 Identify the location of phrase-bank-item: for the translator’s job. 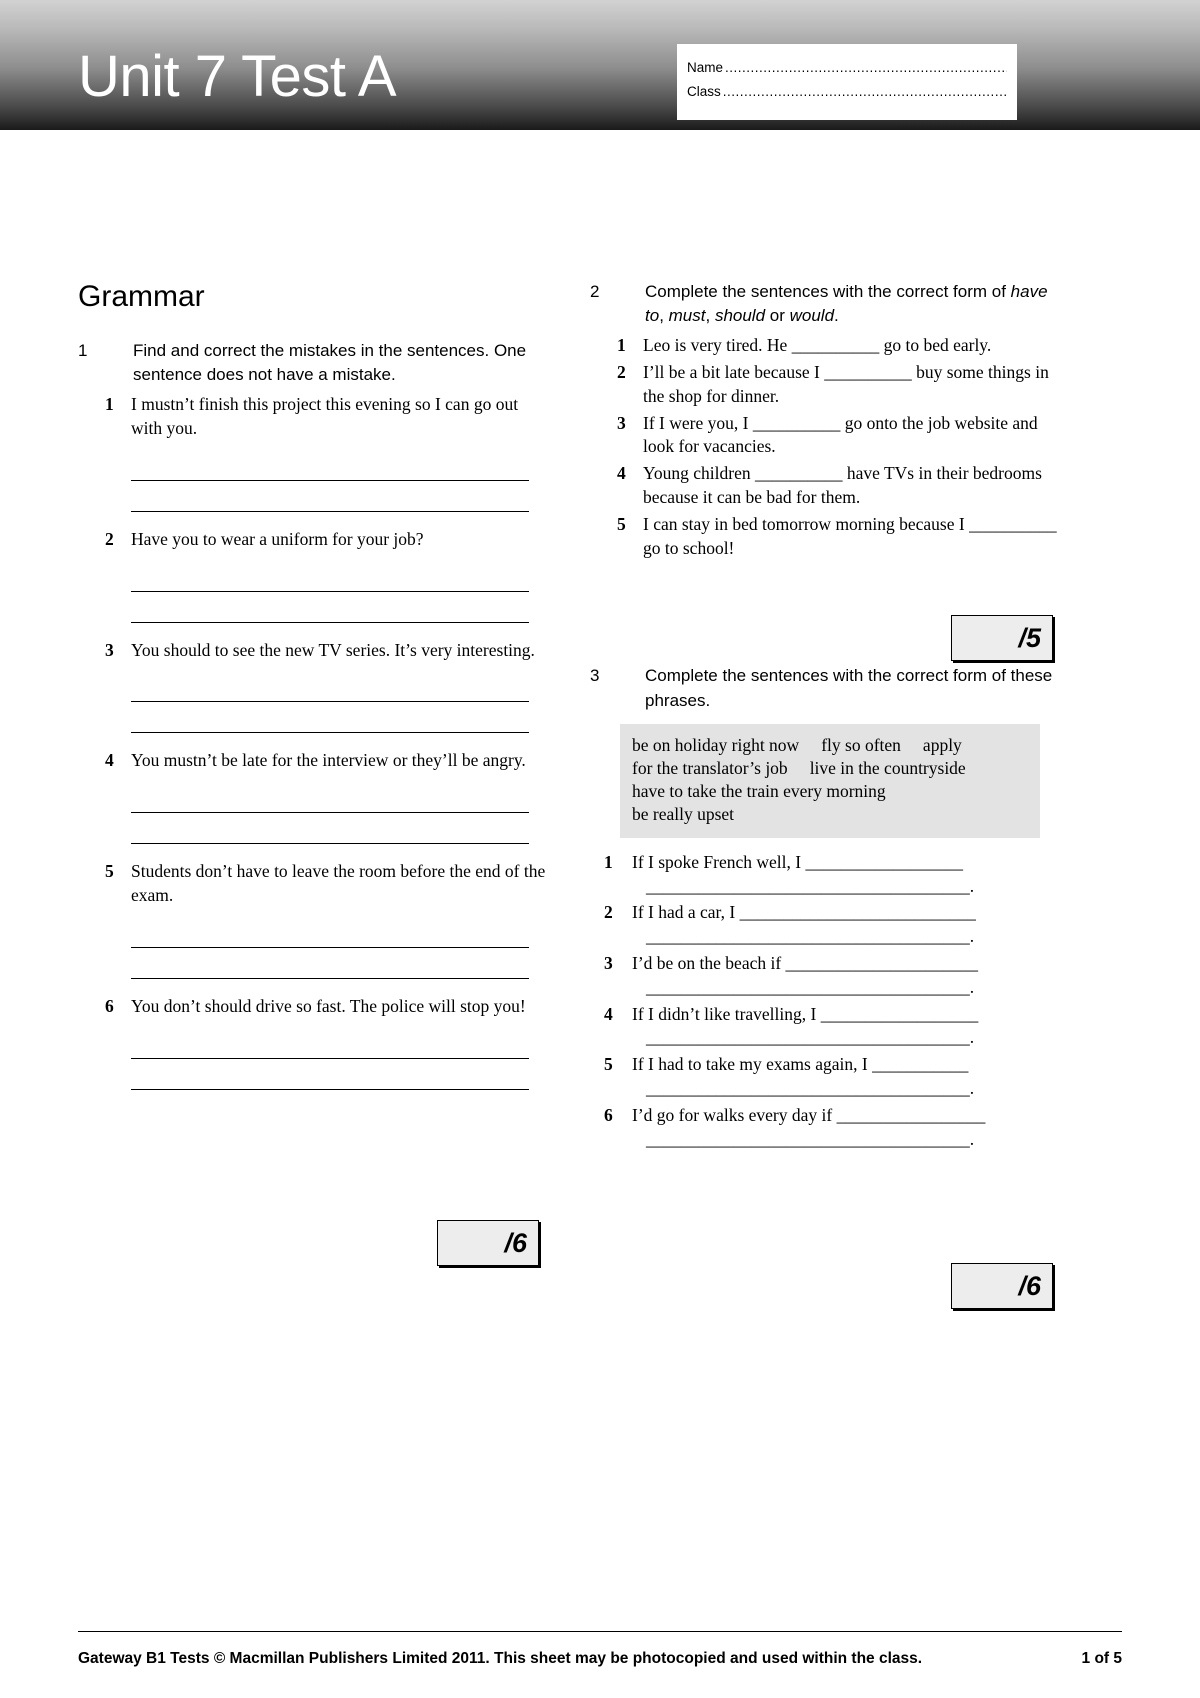
(710, 767).